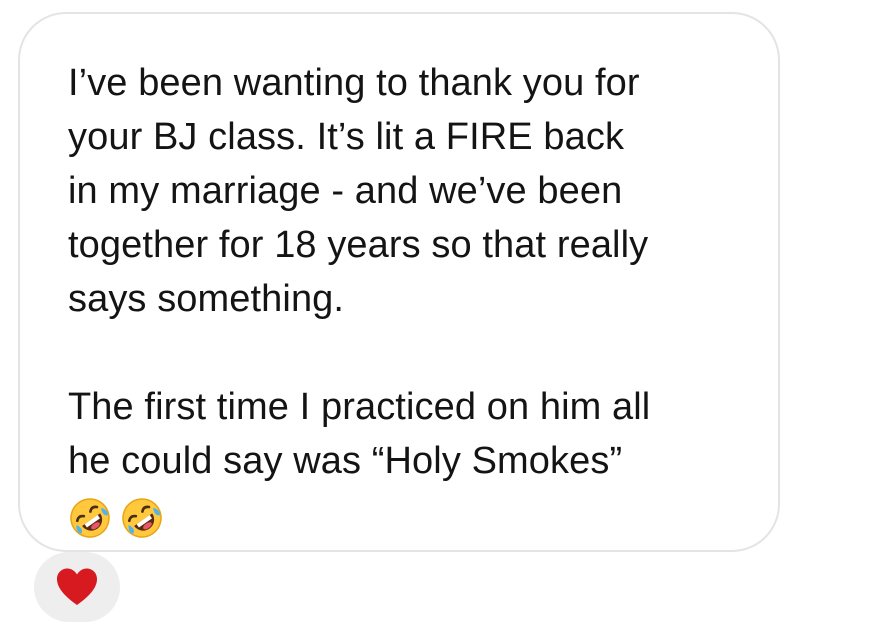 The width and height of the screenshot is (888, 640). I want to click on emoji-row, so click(403, 518).